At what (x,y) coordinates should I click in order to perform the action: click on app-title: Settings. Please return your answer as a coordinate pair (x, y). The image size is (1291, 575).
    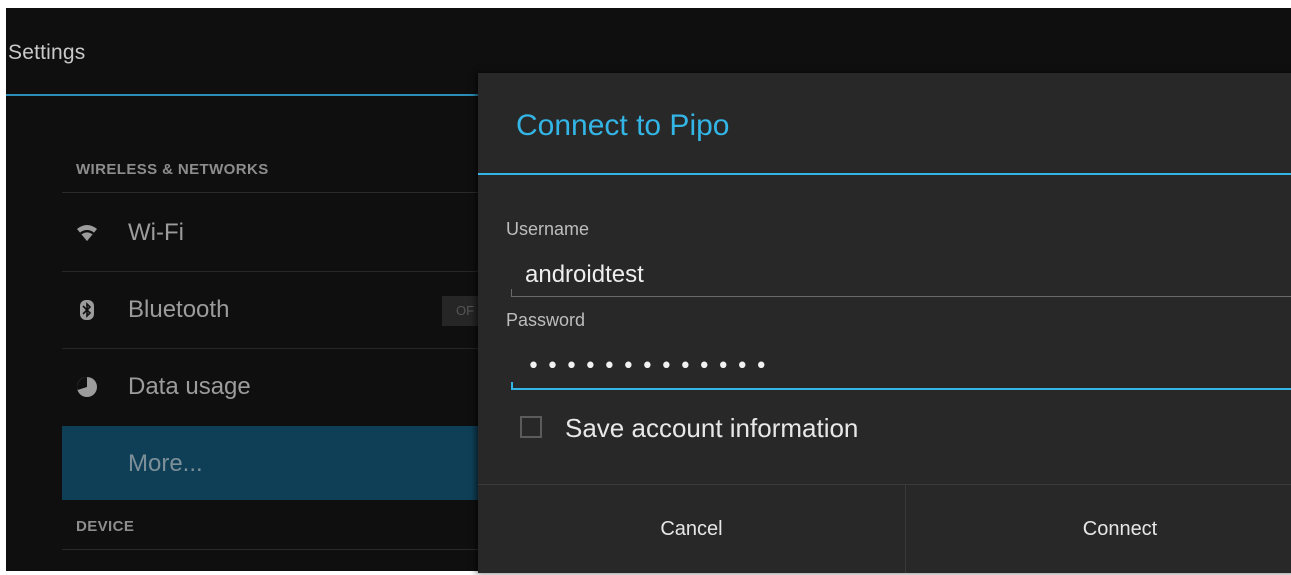
    Looking at the image, I should click on (47, 52).